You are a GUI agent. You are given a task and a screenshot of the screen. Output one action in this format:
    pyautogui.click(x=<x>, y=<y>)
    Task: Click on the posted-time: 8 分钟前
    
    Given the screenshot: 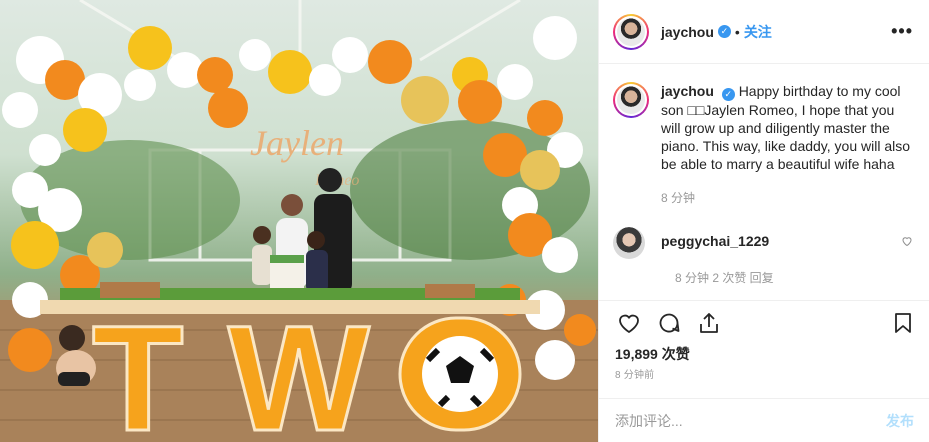 What is the action you would take?
    pyautogui.click(x=635, y=375)
    